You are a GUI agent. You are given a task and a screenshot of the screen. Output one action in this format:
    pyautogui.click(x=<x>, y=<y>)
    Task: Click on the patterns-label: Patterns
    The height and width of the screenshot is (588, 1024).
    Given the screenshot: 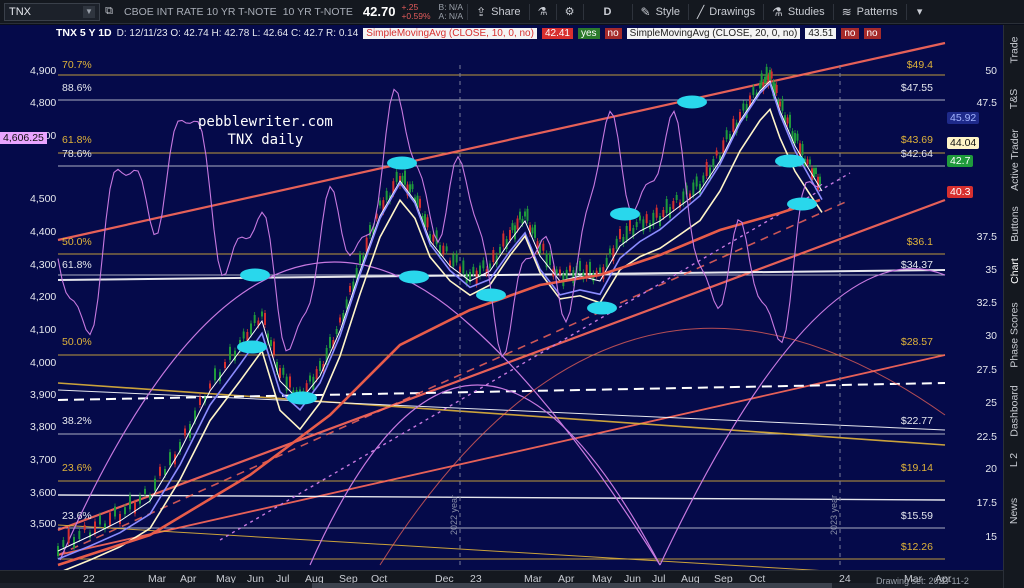 What is the action you would take?
    pyautogui.click(x=877, y=11)
    